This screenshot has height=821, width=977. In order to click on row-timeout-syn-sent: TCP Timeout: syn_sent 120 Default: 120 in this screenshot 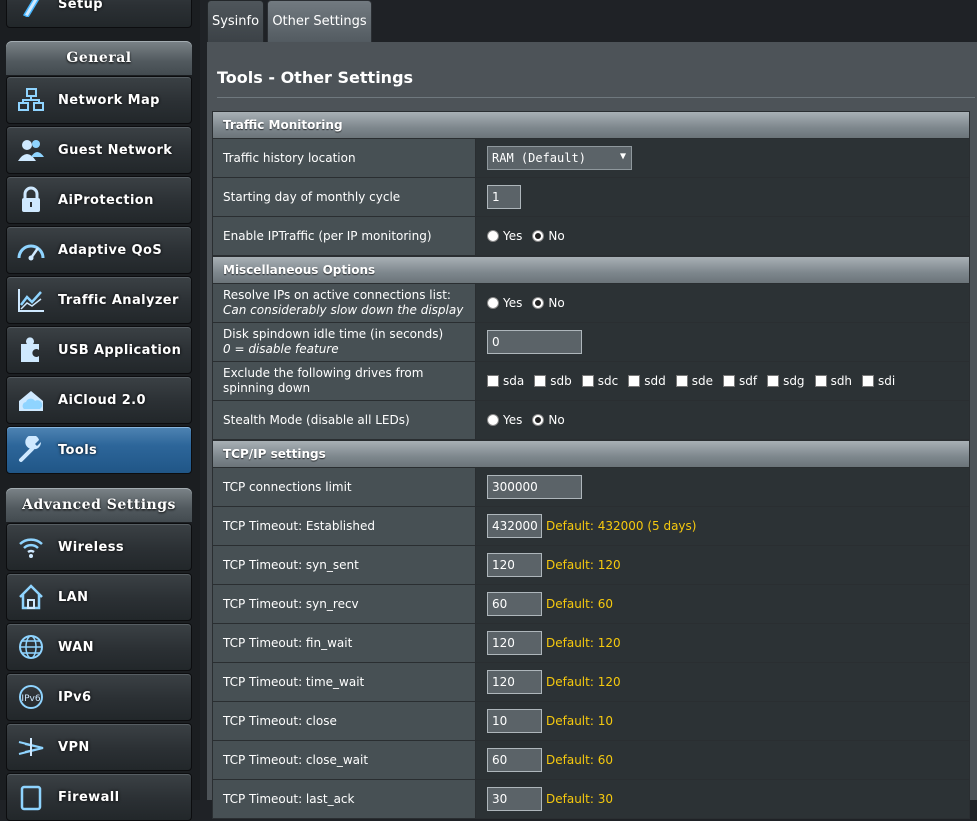, I will do `click(591, 565)`.